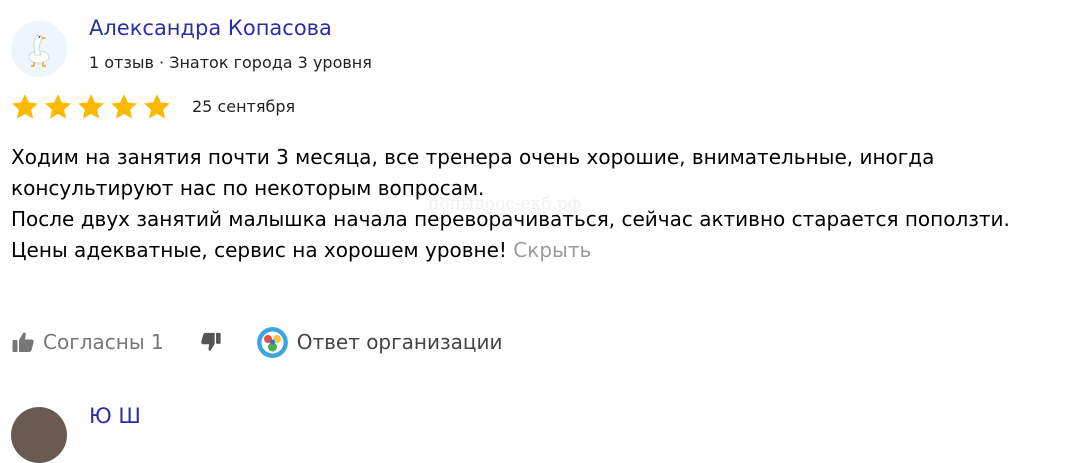 The width and height of the screenshot is (1077, 463). I want to click on org-reply-button: Ответ организации, so click(379, 342).